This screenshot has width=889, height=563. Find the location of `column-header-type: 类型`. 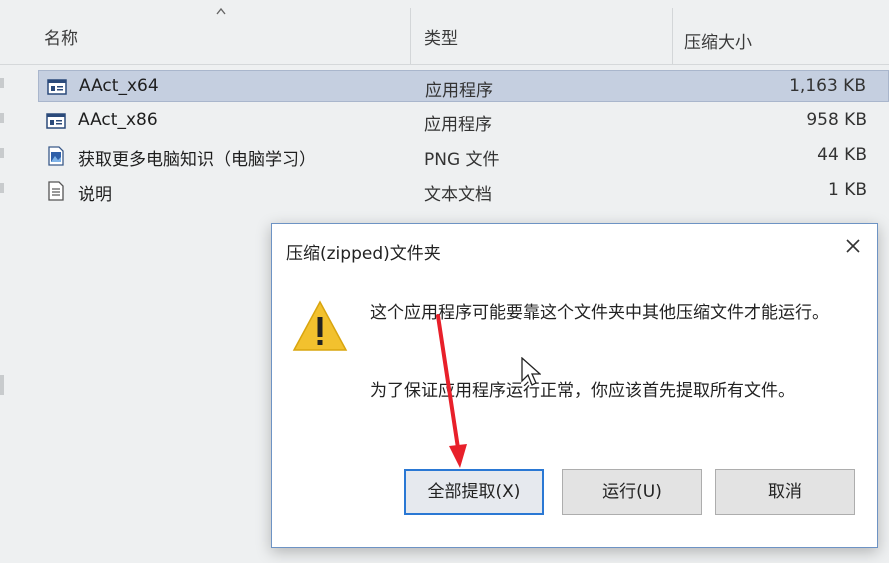

column-header-type: 类型 is located at coordinates (441, 36).